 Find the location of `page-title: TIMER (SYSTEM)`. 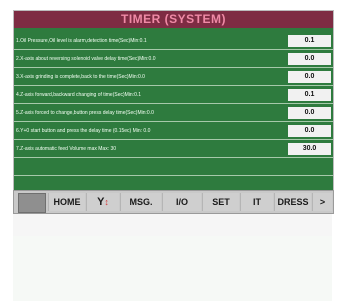

page-title: TIMER (SYSTEM) is located at coordinates (173, 19).